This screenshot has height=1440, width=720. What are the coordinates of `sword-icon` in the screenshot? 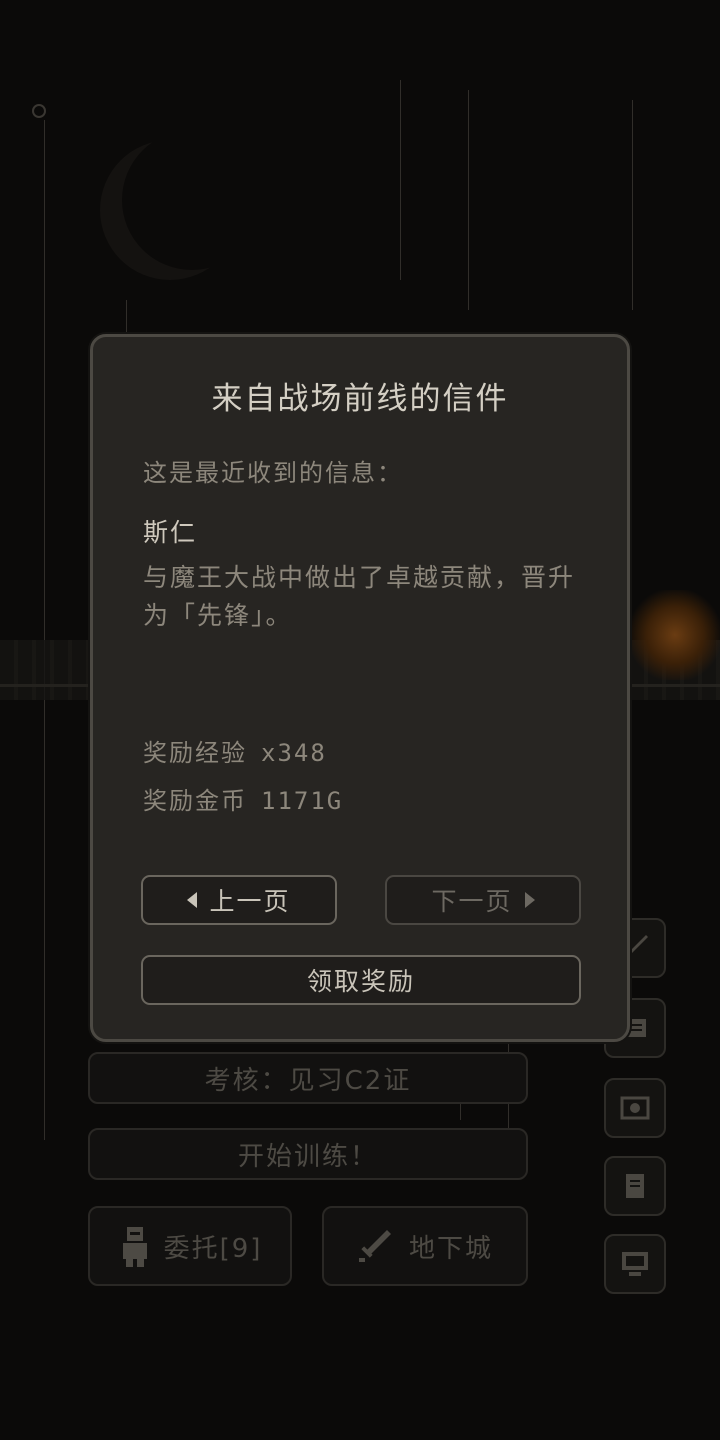 It's located at (374, 1246).